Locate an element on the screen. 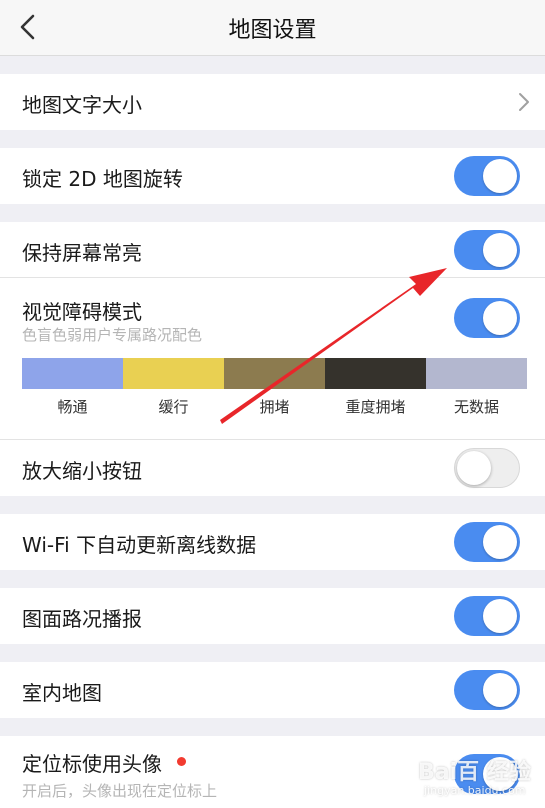 This screenshot has height=808, width=545. legend-swatch-slow is located at coordinates (173, 373).